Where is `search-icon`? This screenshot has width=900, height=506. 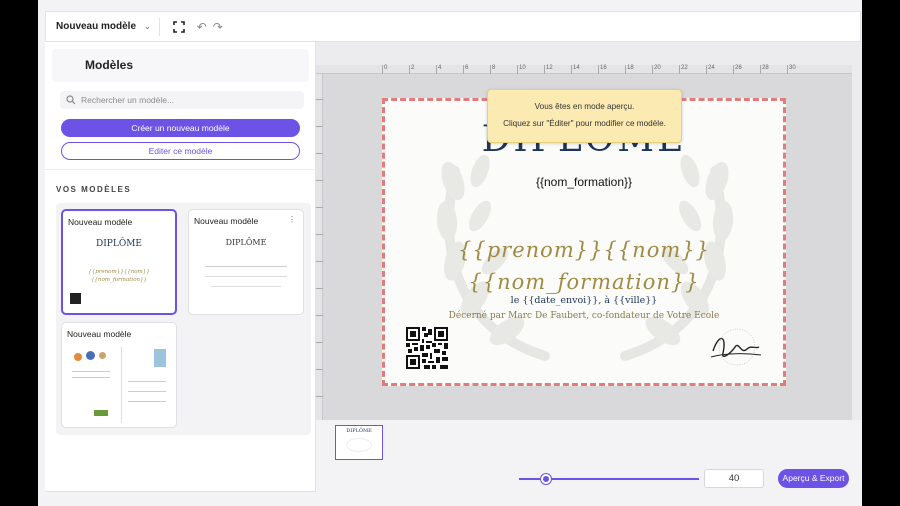
search-icon is located at coordinates (71, 100).